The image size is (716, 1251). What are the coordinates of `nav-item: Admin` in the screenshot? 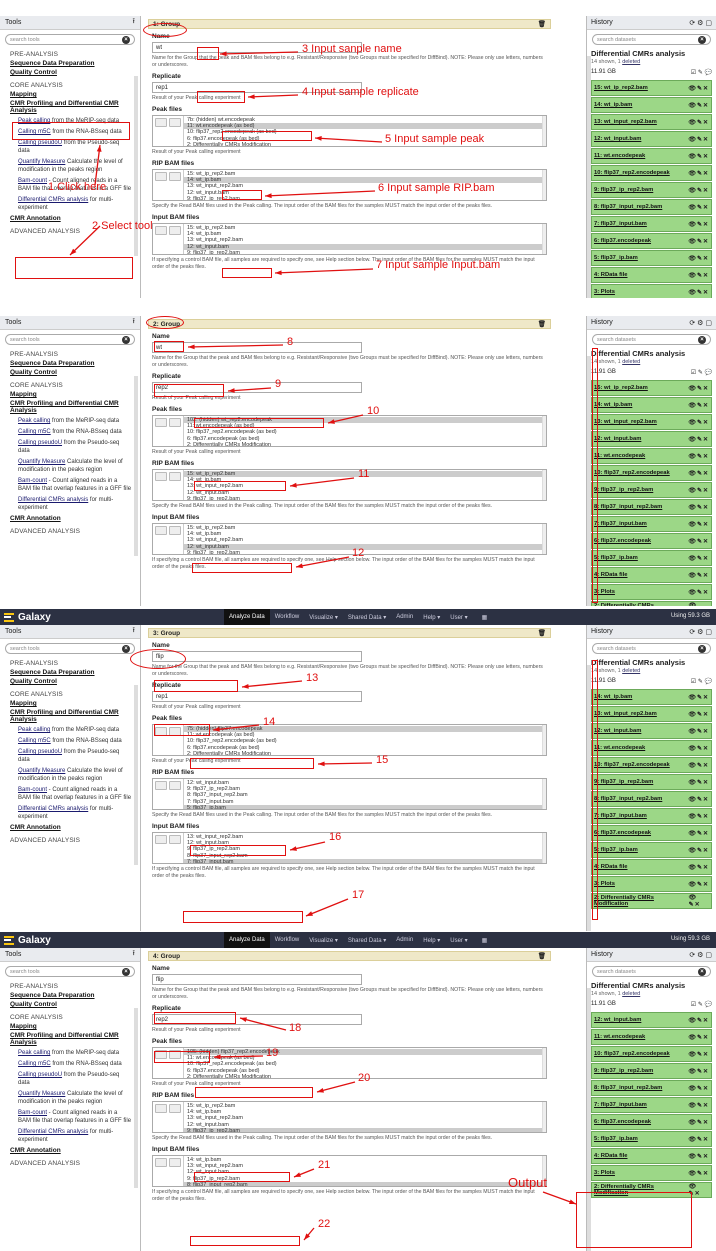 It's located at (404, 617).